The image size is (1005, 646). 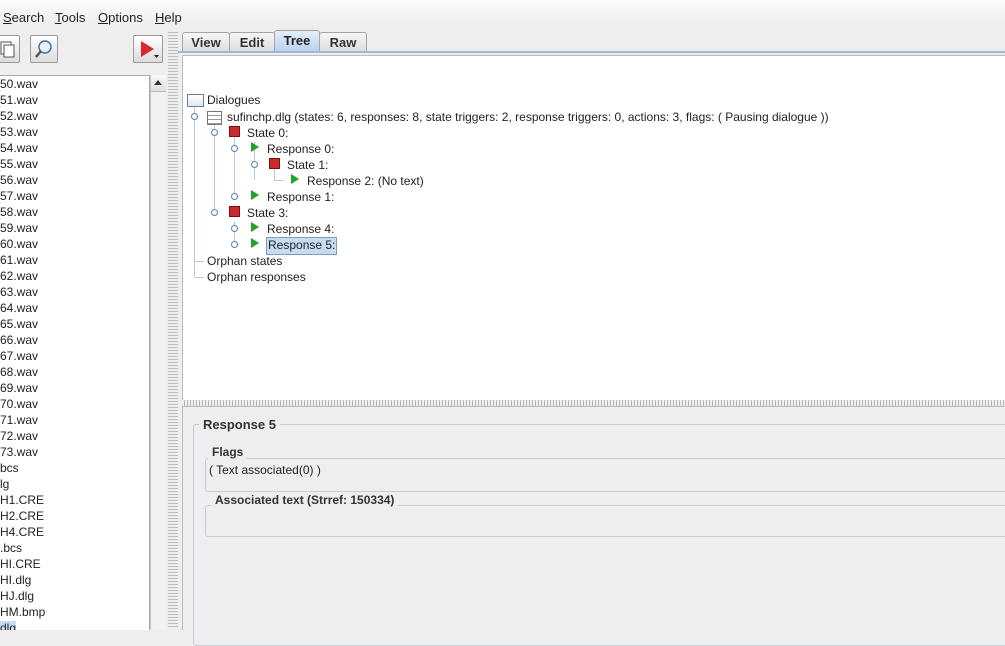 What do you see at coordinates (74, 356) in the screenshot?
I see `file-list-item: 67.wav` at bounding box center [74, 356].